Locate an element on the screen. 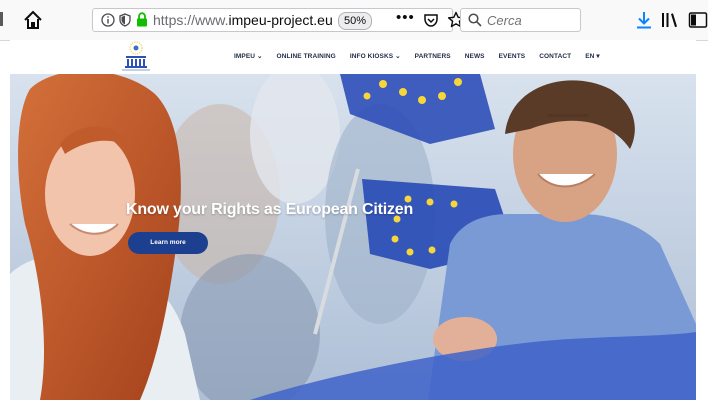 Image resolution: width=708 pixels, height=400 pixels. nav-item-language: EN ▾ is located at coordinates (592, 56).